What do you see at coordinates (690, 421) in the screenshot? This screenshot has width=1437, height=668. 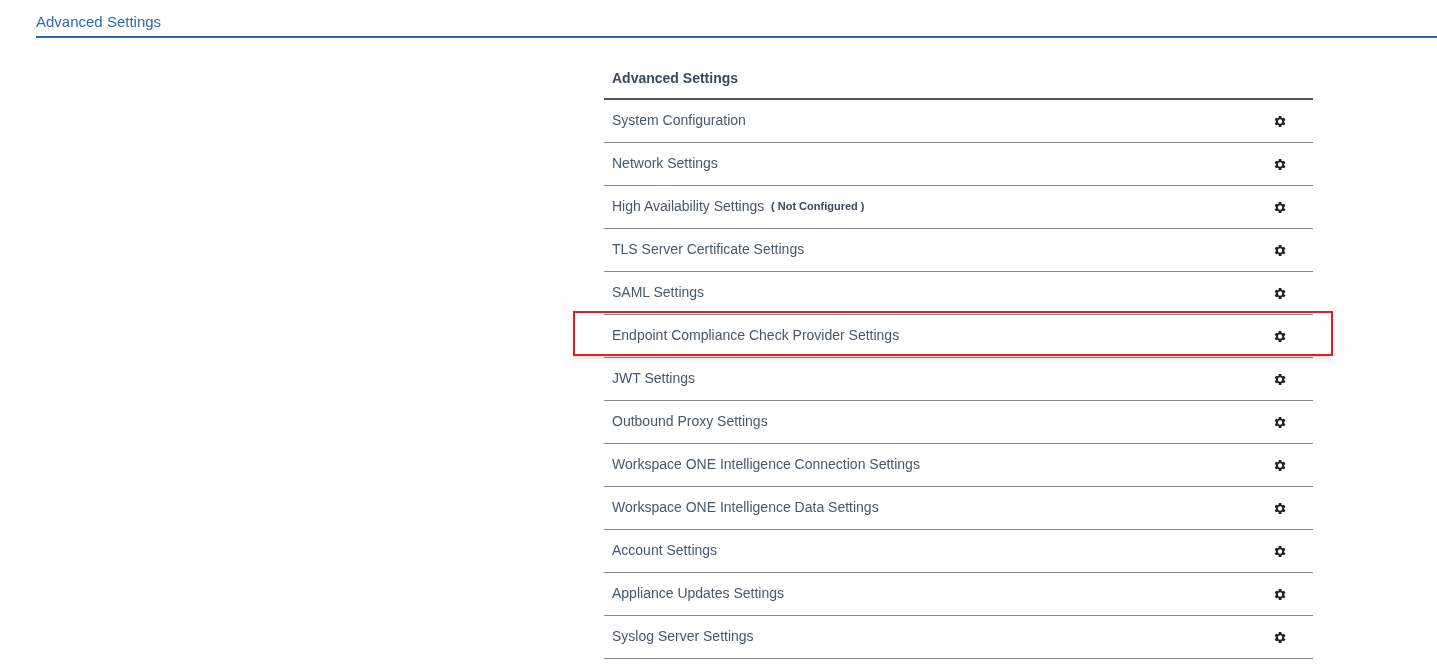 I see `settings-row-label: Outbound Proxy Settings` at bounding box center [690, 421].